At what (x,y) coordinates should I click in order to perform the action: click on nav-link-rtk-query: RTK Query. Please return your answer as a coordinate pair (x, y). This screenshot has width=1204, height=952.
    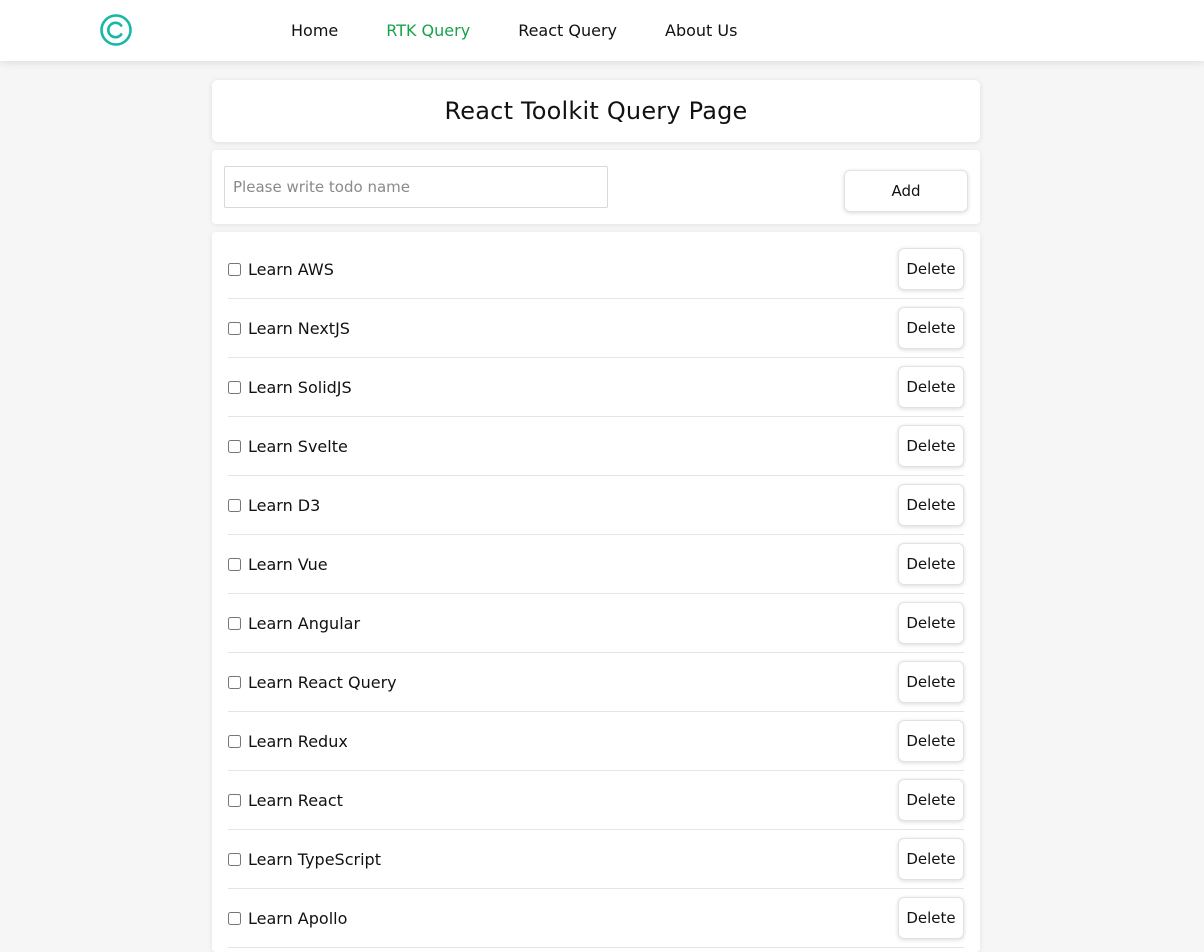
    Looking at the image, I should click on (428, 30).